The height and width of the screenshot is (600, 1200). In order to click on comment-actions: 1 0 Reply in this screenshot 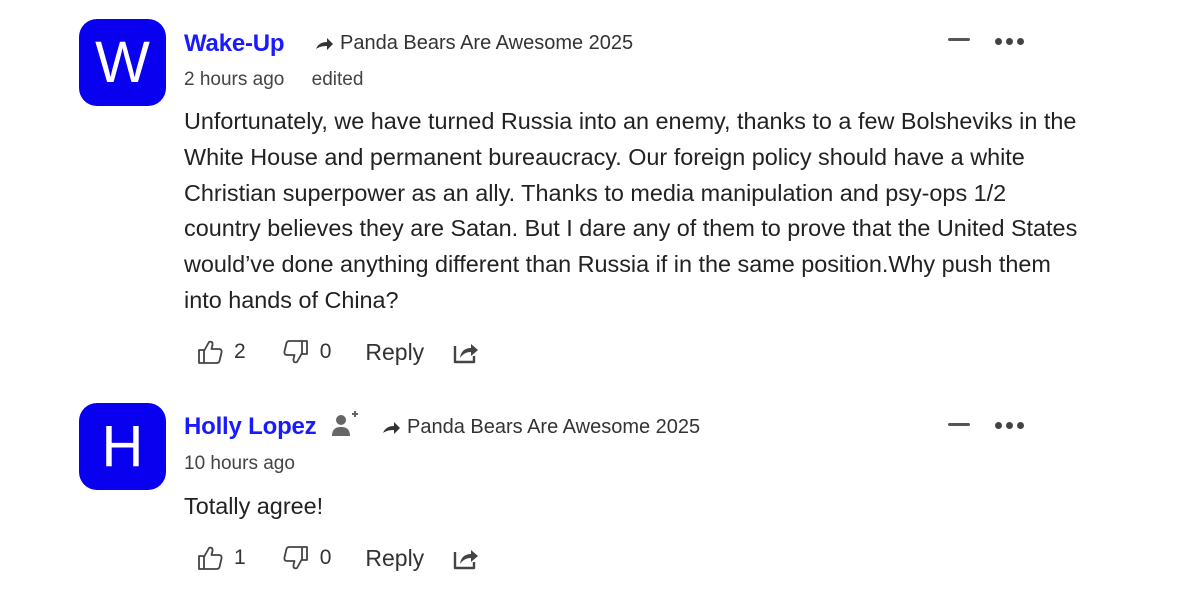, I will do `click(338, 558)`.